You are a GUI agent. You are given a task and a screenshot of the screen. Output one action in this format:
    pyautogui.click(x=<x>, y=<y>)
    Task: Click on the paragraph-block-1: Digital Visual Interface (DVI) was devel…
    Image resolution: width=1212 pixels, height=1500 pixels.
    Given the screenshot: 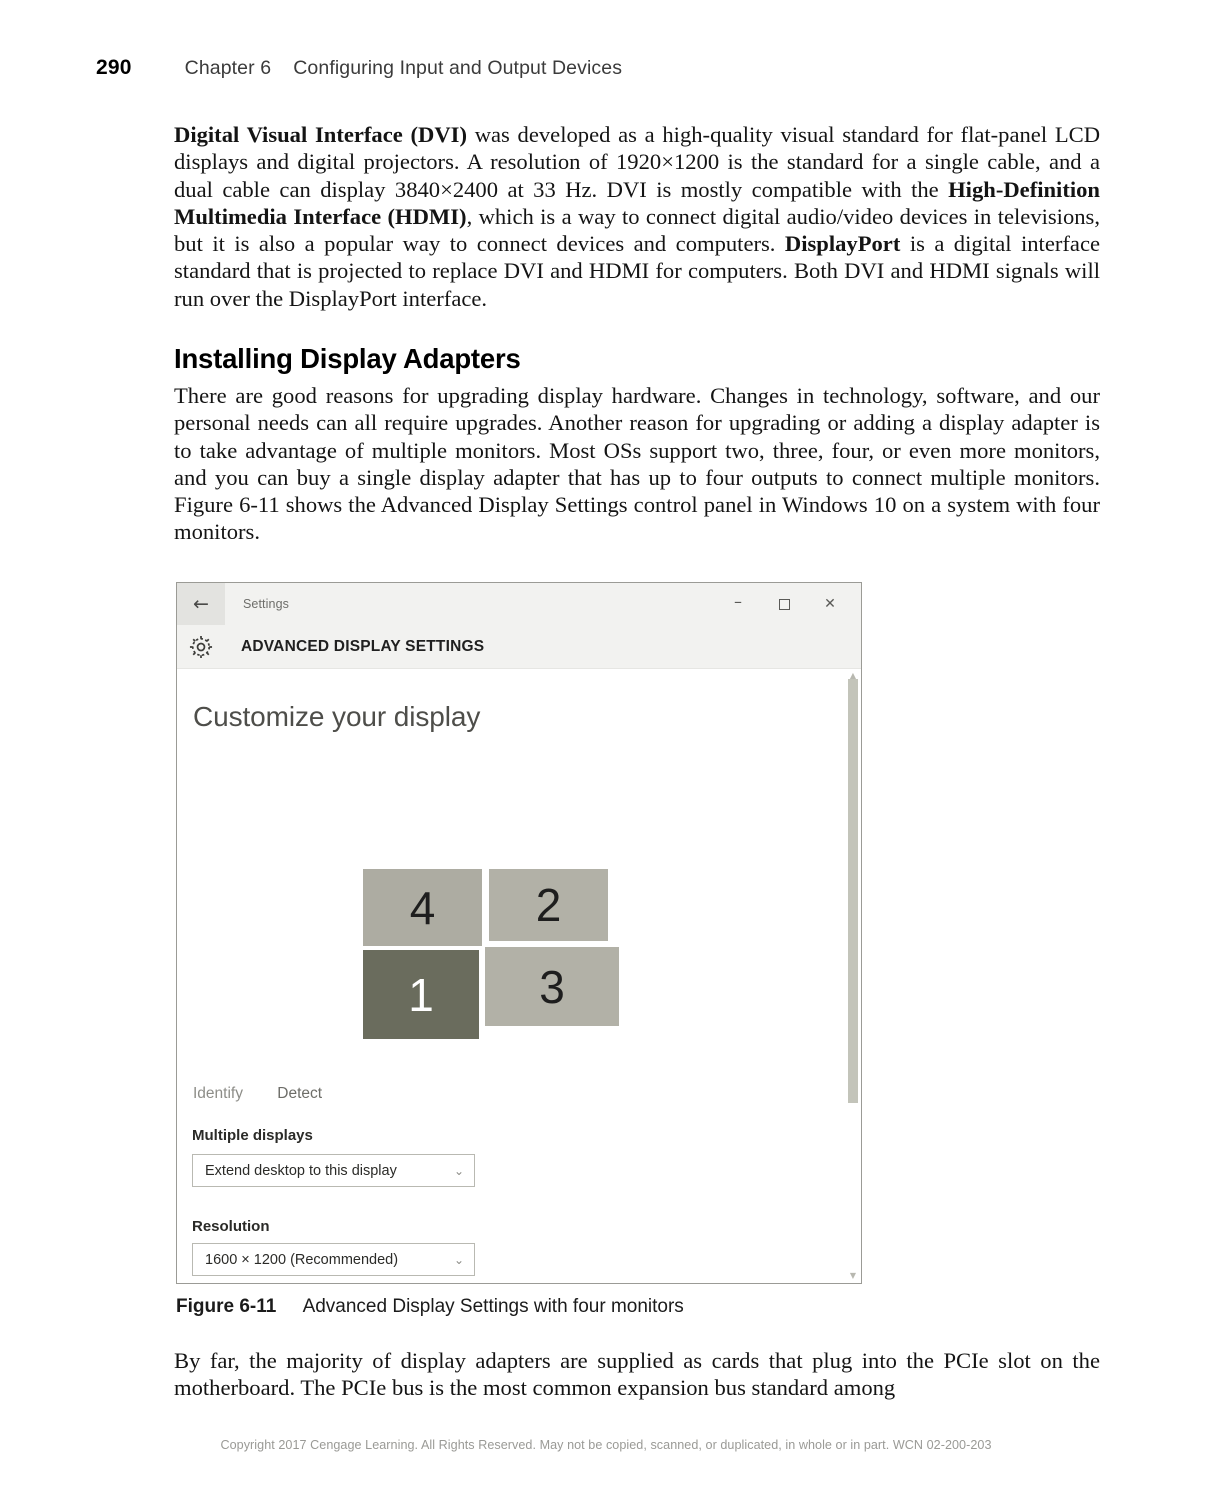 What is the action you would take?
    pyautogui.click(x=637, y=216)
    